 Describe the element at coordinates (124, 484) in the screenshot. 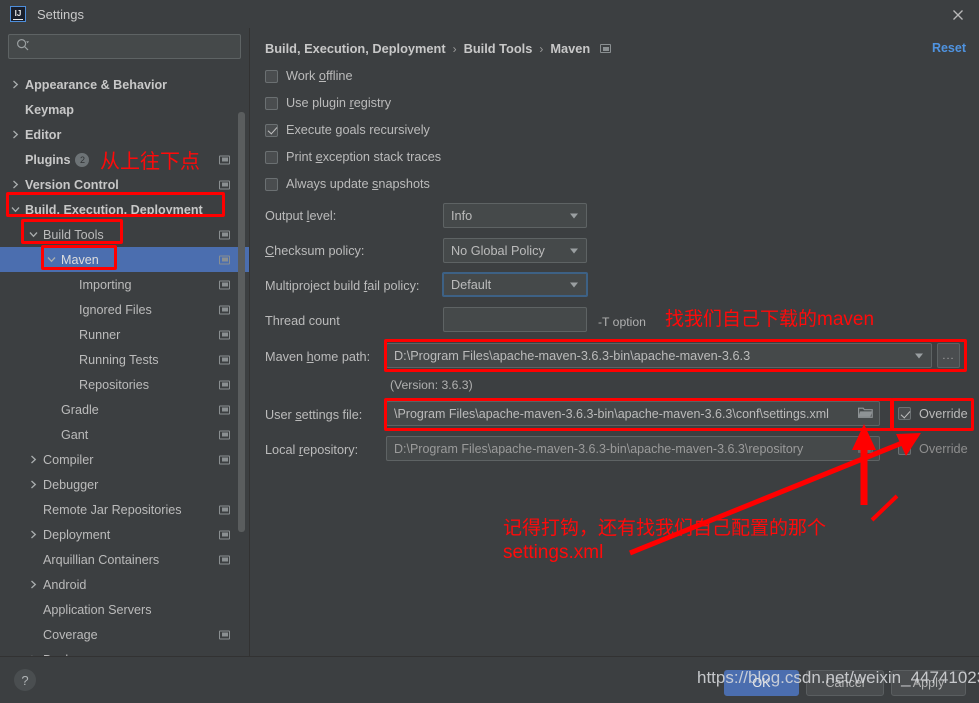

I see `sidebar-item-debugger: Debugger` at that location.